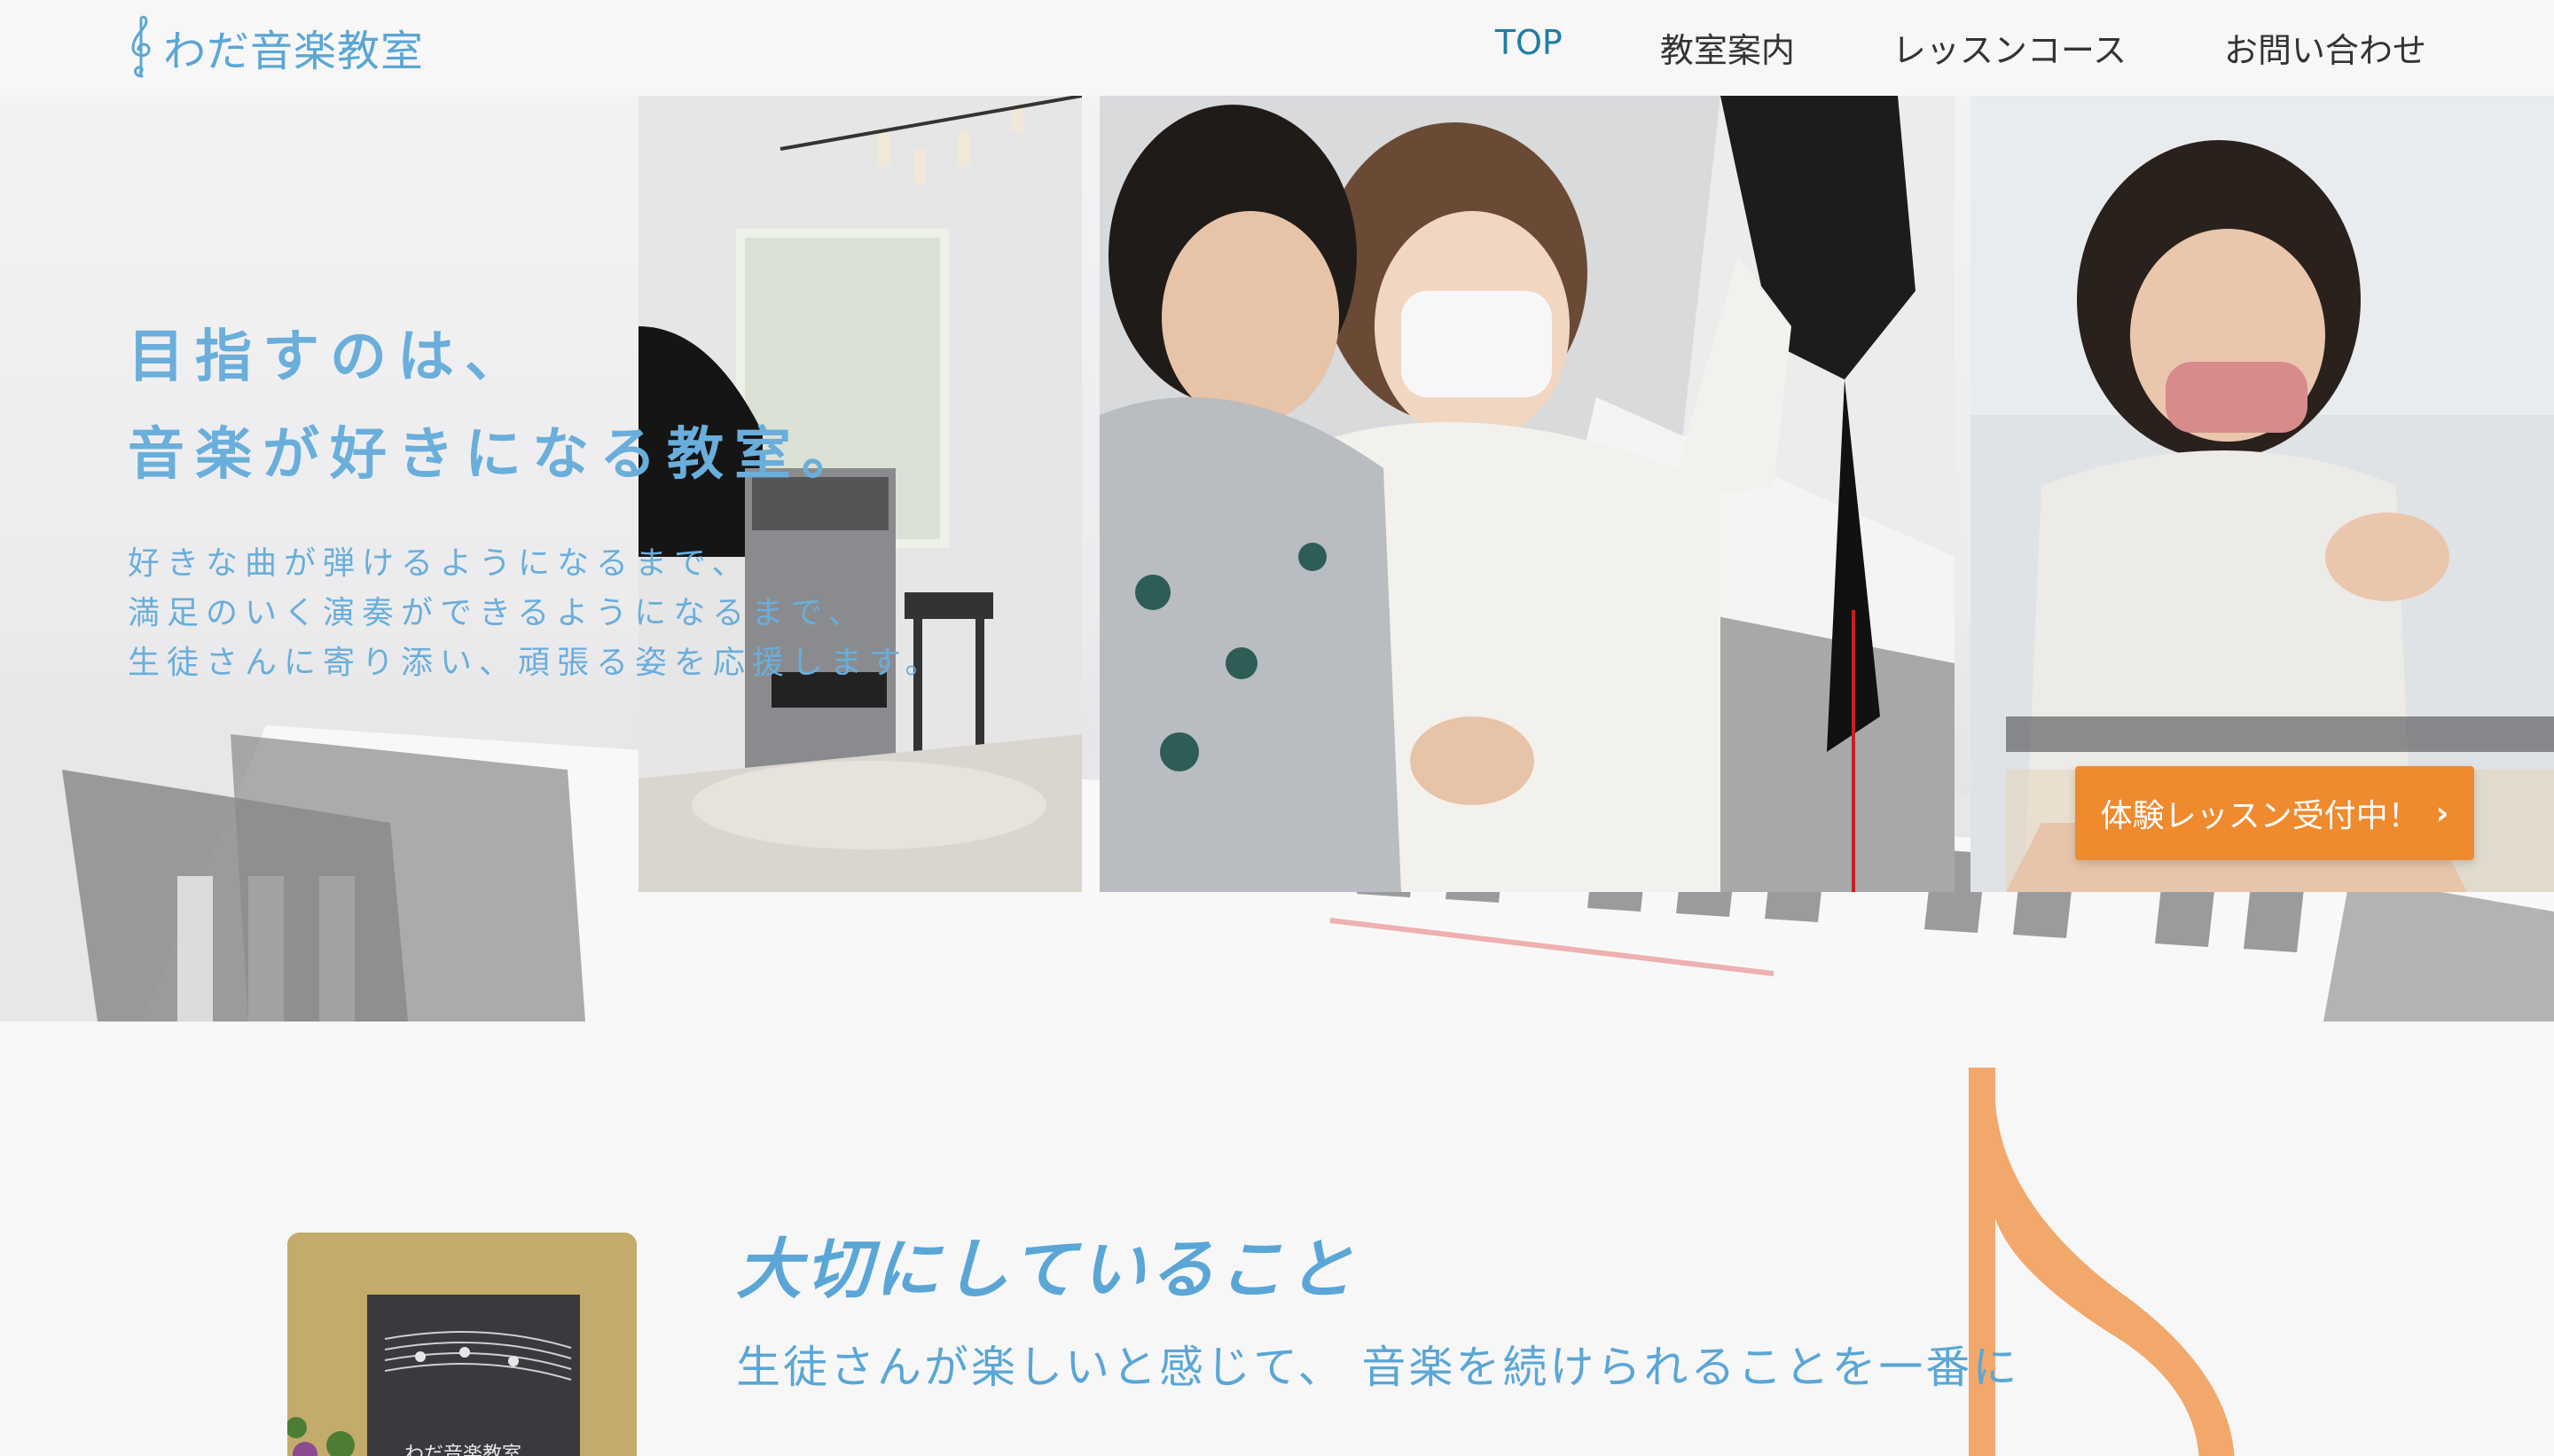 This screenshot has height=1456, width=2554. Describe the element at coordinates (330, 357) in the screenshot. I see `hero-title-line1: 目指すのは、` at that location.